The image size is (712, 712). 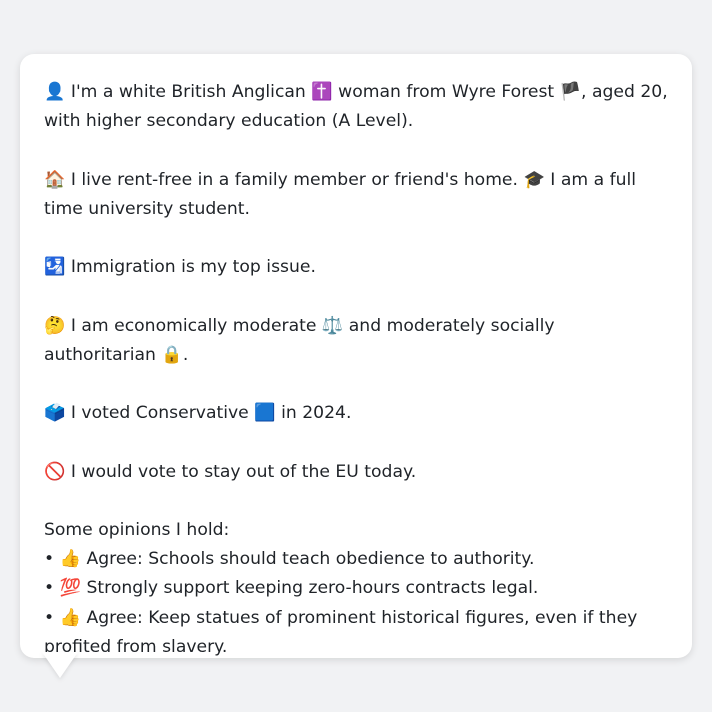 What do you see at coordinates (70, 588) in the screenshot?
I see `hundred-points-icon: 💯` at bounding box center [70, 588].